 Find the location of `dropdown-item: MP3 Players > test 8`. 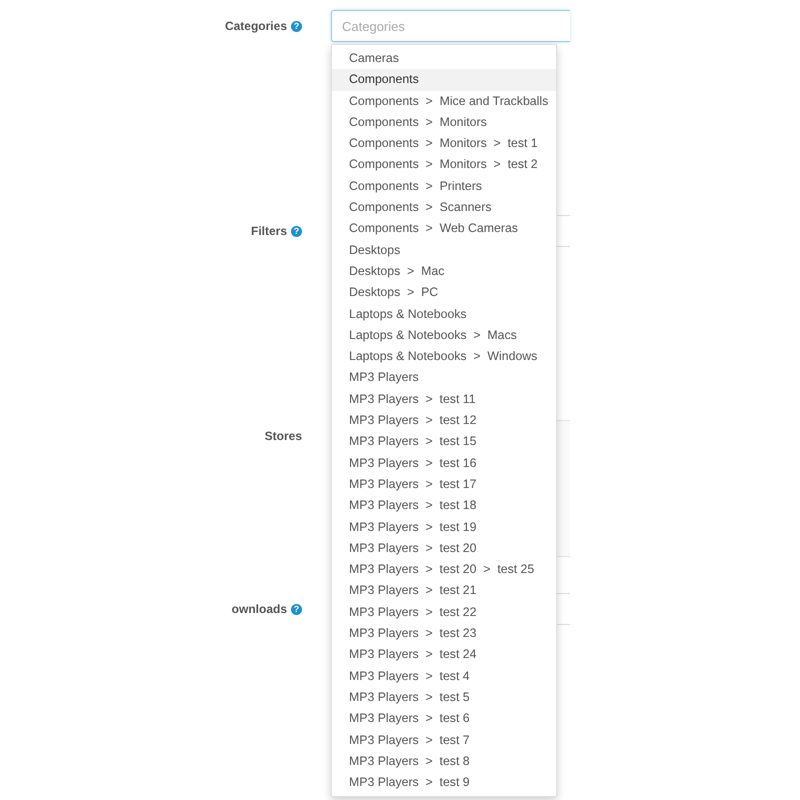

dropdown-item: MP3 Players > test 8 is located at coordinates (444, 761).